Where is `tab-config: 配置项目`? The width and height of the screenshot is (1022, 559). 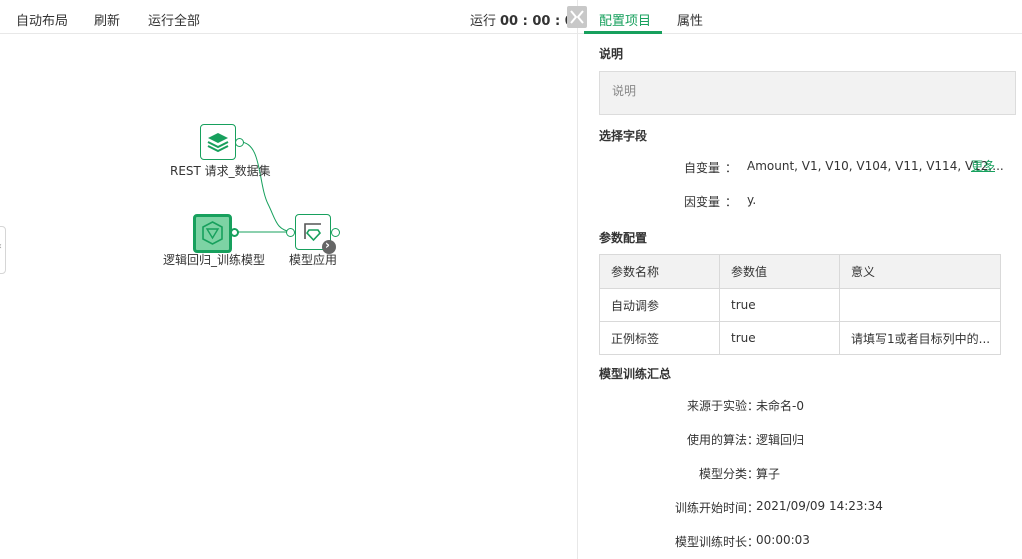
tab-config: 配置项目 is located at coordinates (625, 19).